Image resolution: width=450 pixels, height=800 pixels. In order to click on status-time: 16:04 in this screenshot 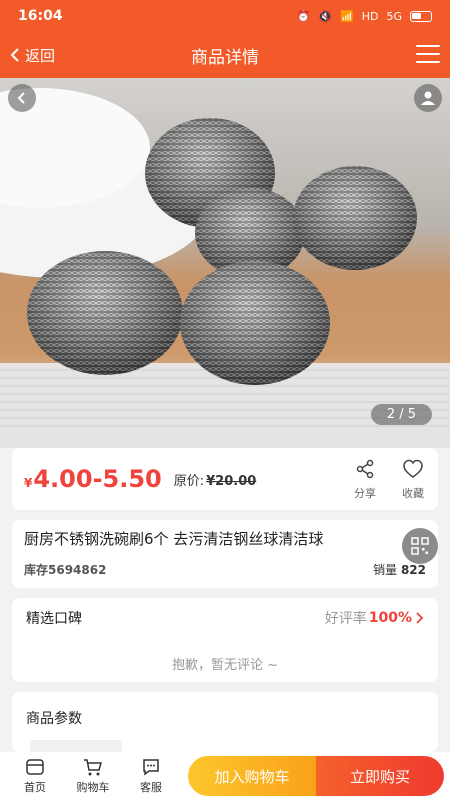, I will do `click(40, 16)`.